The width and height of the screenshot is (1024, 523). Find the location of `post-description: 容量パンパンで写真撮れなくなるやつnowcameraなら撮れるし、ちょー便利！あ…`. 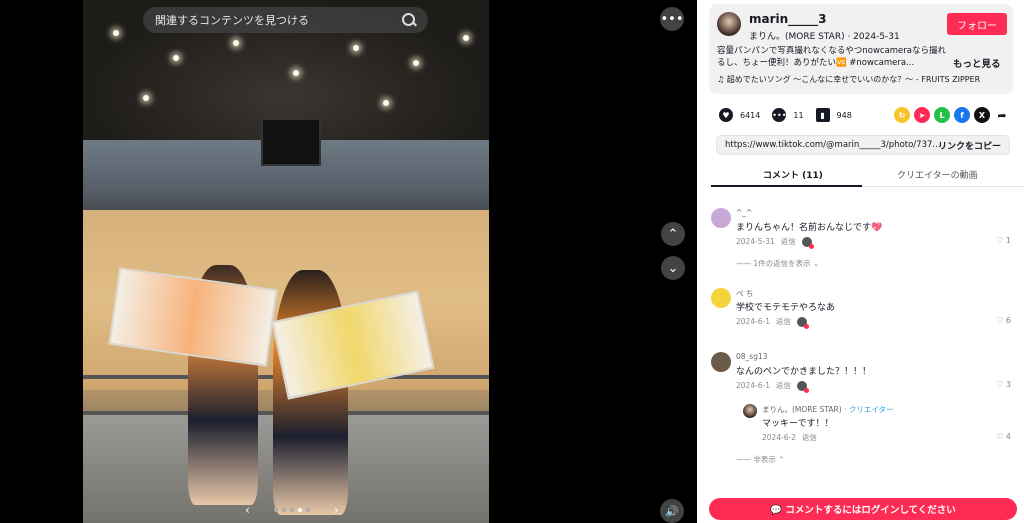

post-description: 容量パンパンで写真撮れなくなるやつnowcameraなら撮れるし、ちょー便利！あ… is located at coordinates (831, 57).